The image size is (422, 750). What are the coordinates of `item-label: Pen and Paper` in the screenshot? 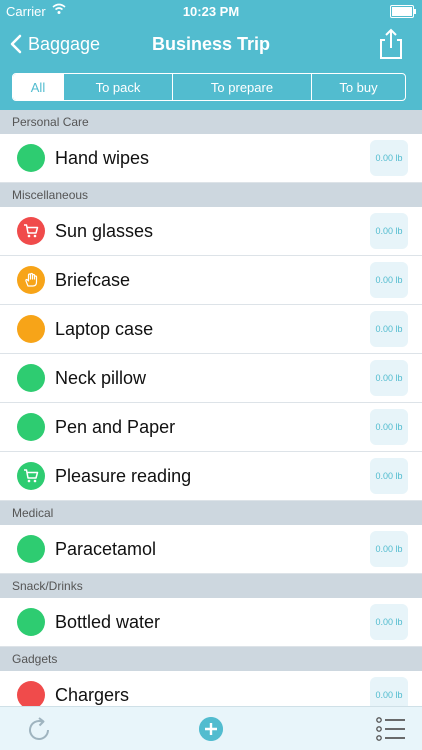 It's located at (115, 426).